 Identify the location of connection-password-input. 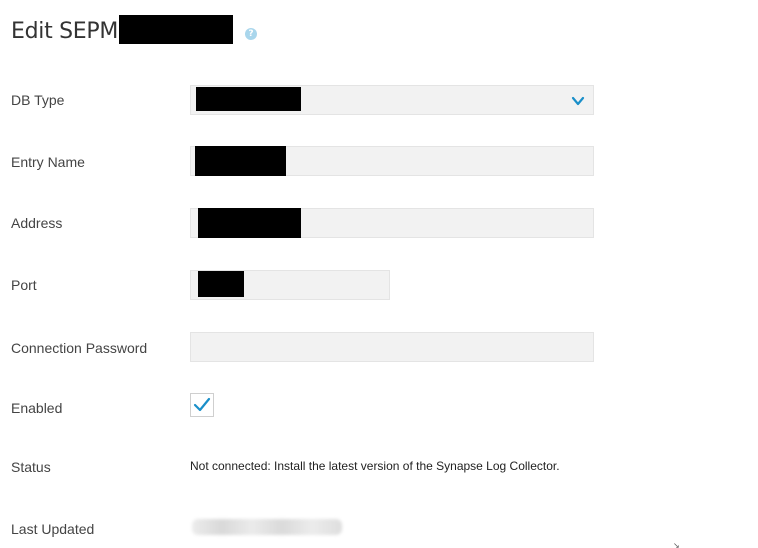
(392, 347).